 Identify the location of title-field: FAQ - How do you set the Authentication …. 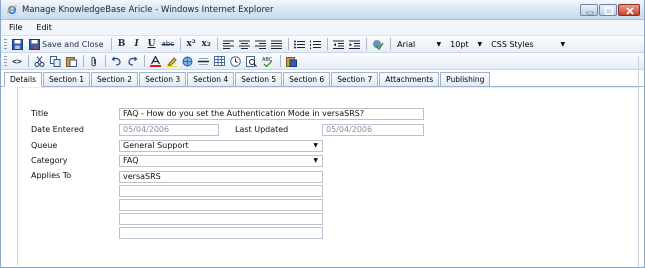
(271, 114).